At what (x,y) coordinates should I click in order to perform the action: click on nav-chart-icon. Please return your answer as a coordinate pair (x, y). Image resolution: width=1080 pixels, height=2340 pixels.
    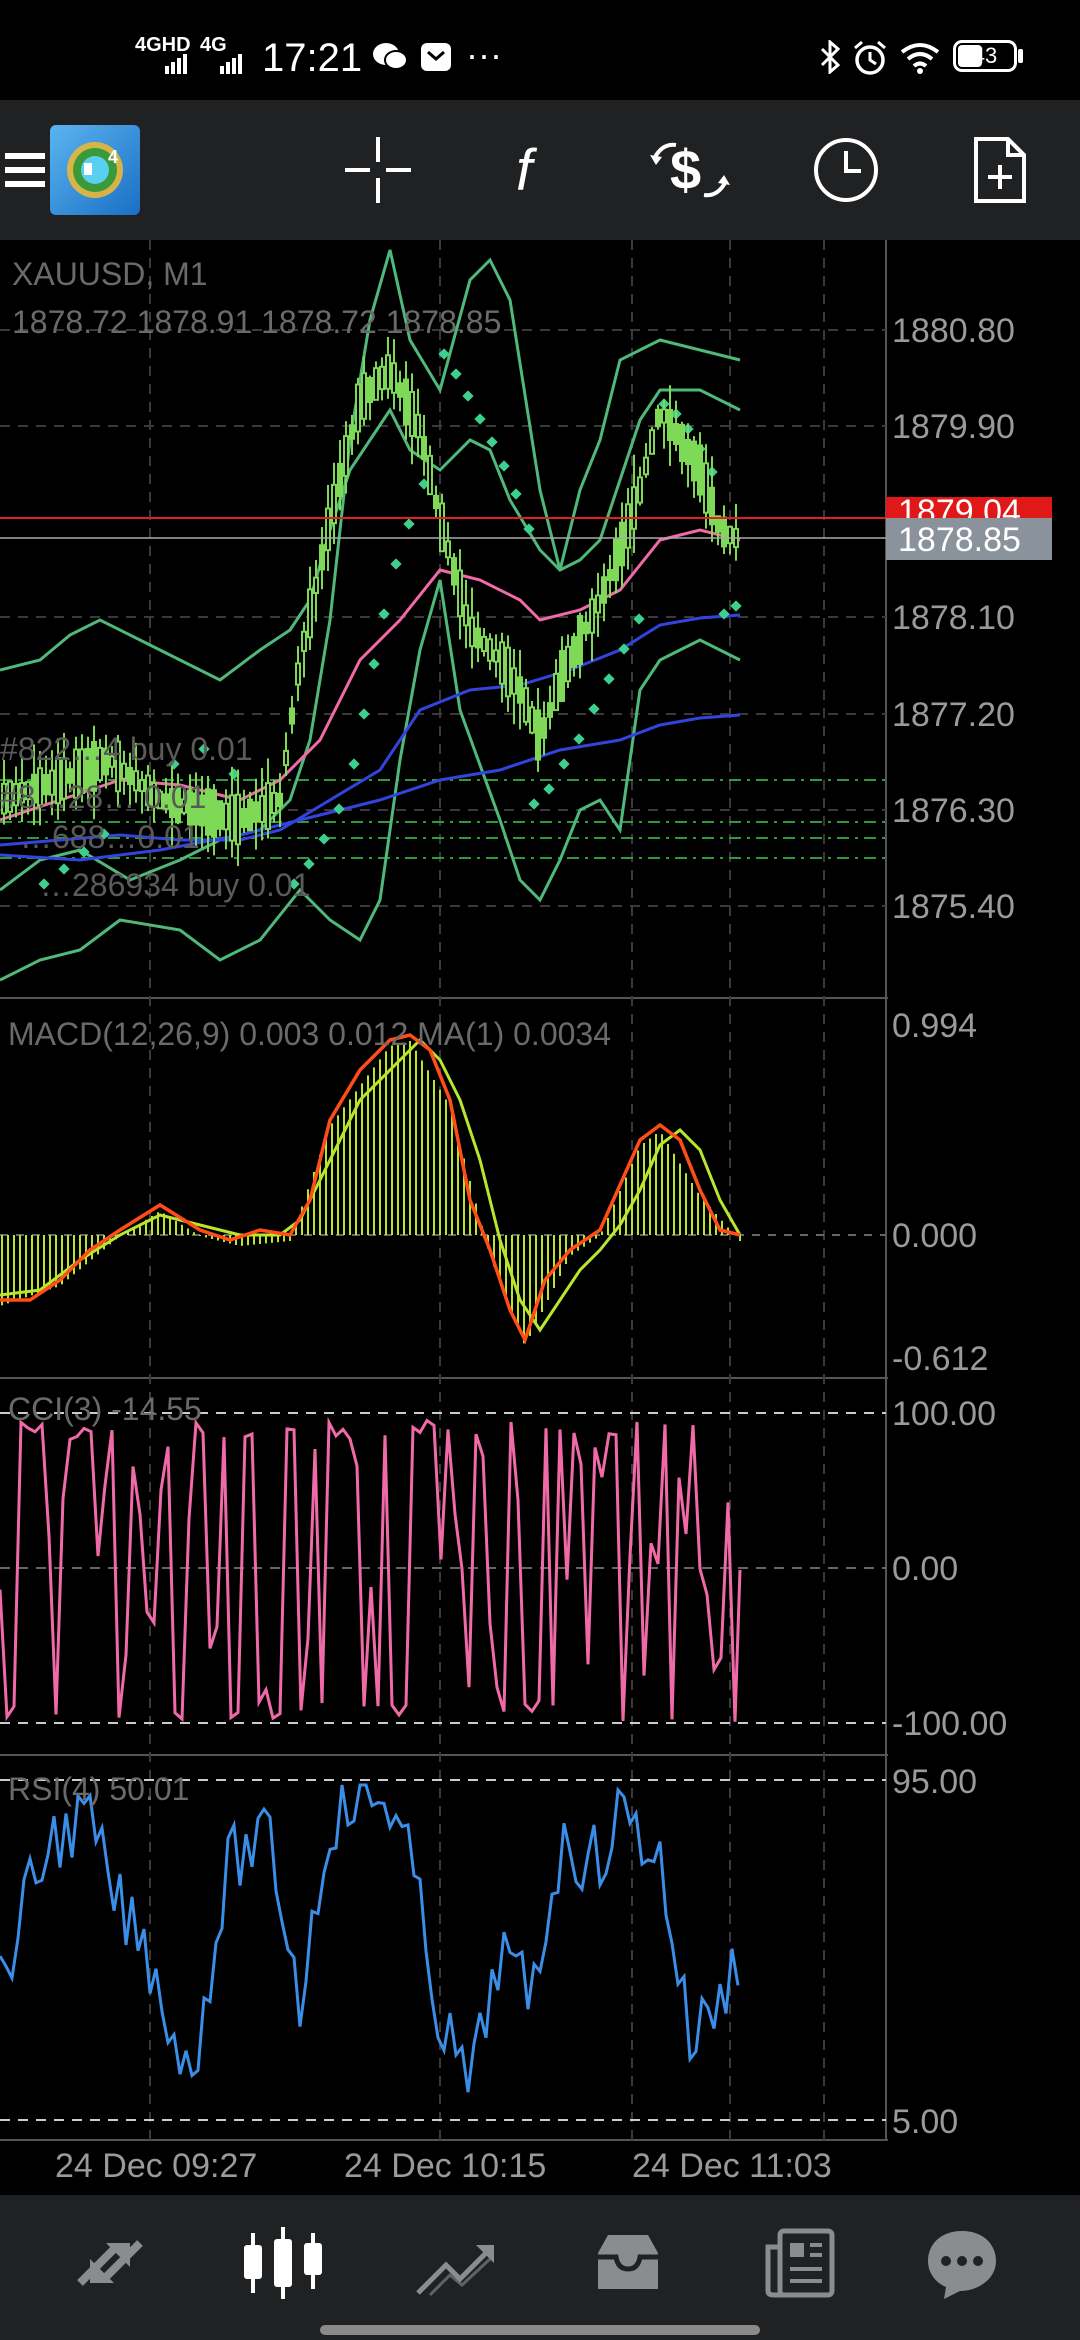
    Looking at the image, I should click on (283, 2263).